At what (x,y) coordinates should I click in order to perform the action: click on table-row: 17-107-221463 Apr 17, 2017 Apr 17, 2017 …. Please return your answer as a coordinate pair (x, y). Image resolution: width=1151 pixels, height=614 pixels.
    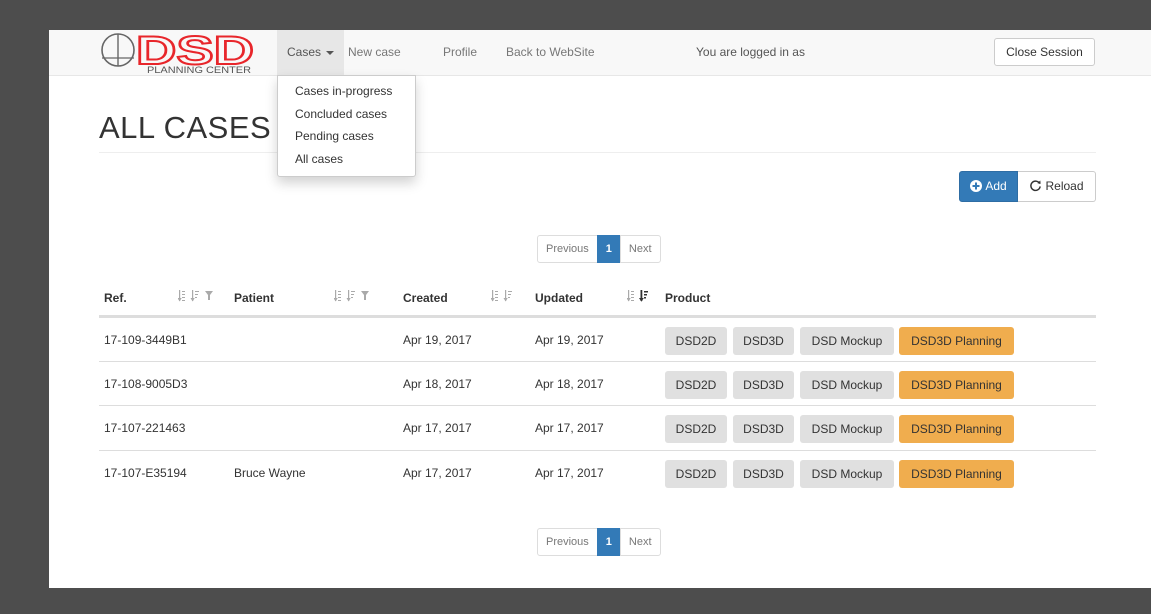
    Looking at the image, I should click on (597, 427).